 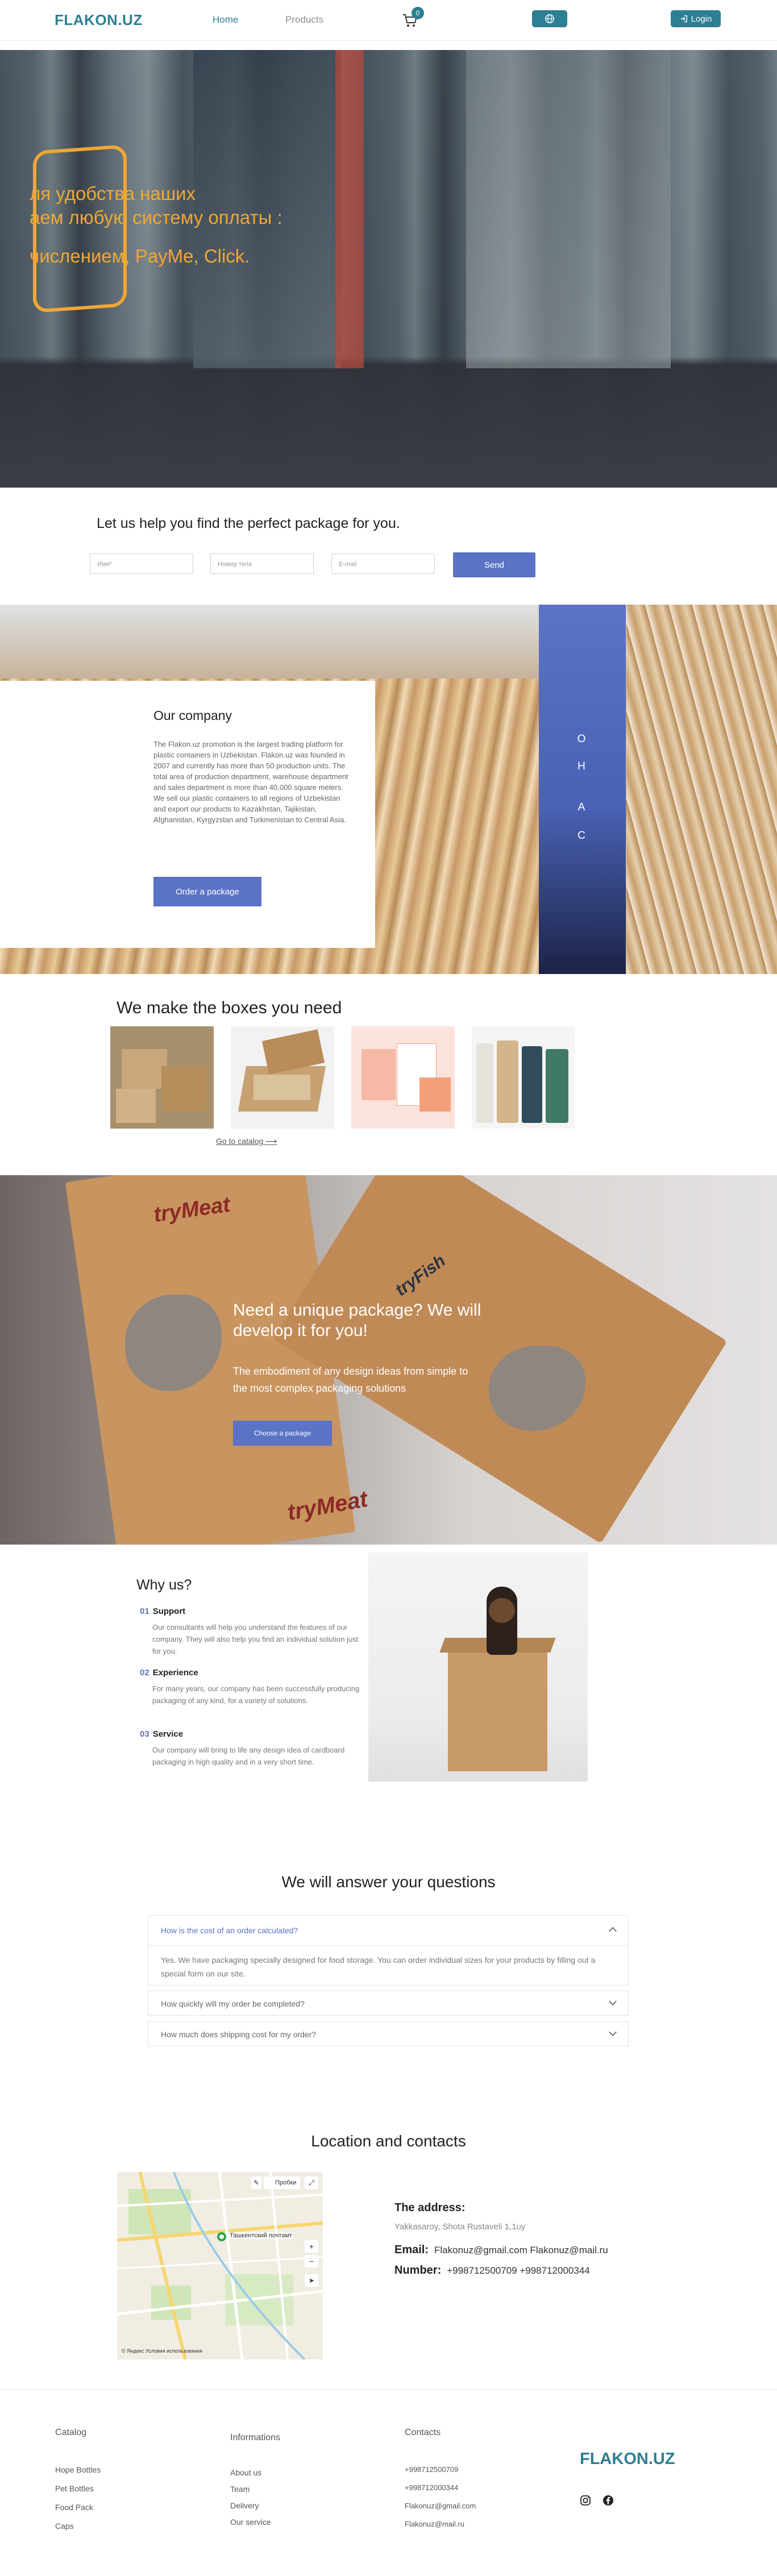 What do you see at coordinates (569, 209) in the screenshot?
I see `hero-background-machine` at bounding box center [569, 209].